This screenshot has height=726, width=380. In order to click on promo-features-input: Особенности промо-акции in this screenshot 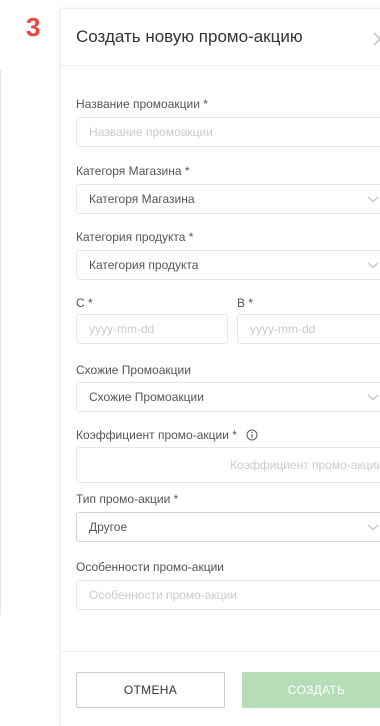, I will do `click(228, 595)`.